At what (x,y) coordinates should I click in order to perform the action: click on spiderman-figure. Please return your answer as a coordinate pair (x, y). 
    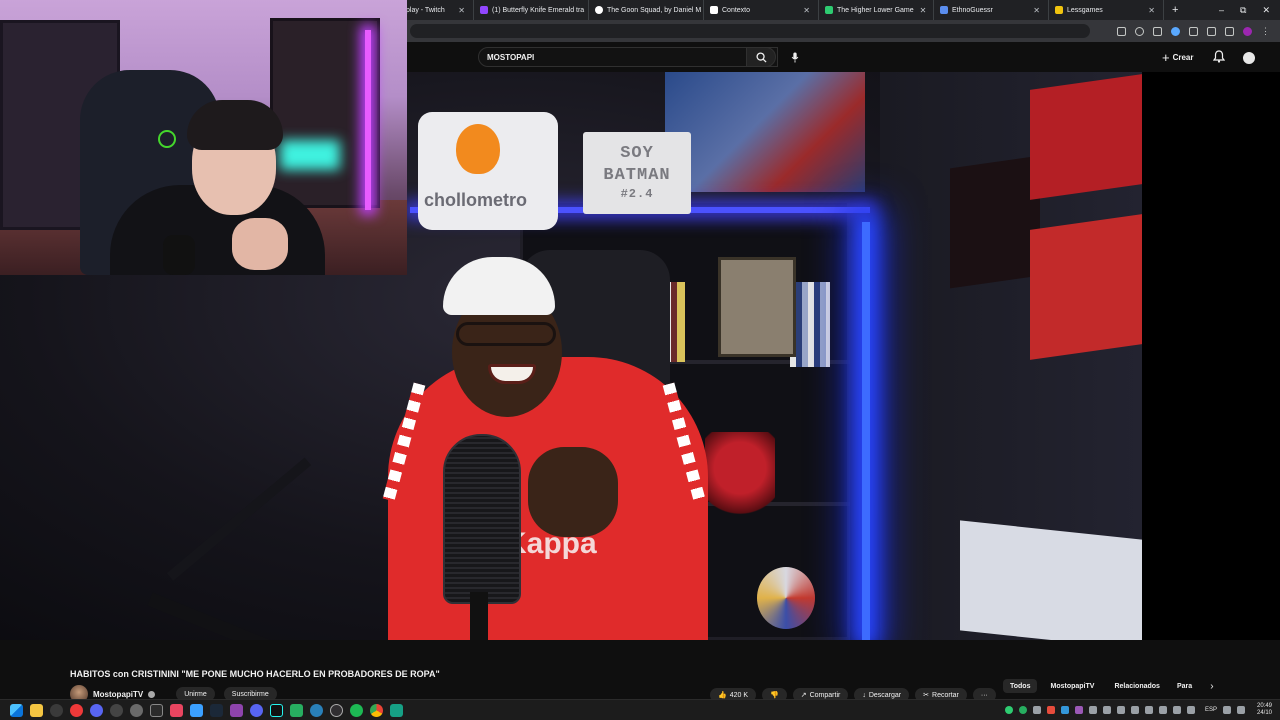
    Looking at the image, I should click on (740, 477).